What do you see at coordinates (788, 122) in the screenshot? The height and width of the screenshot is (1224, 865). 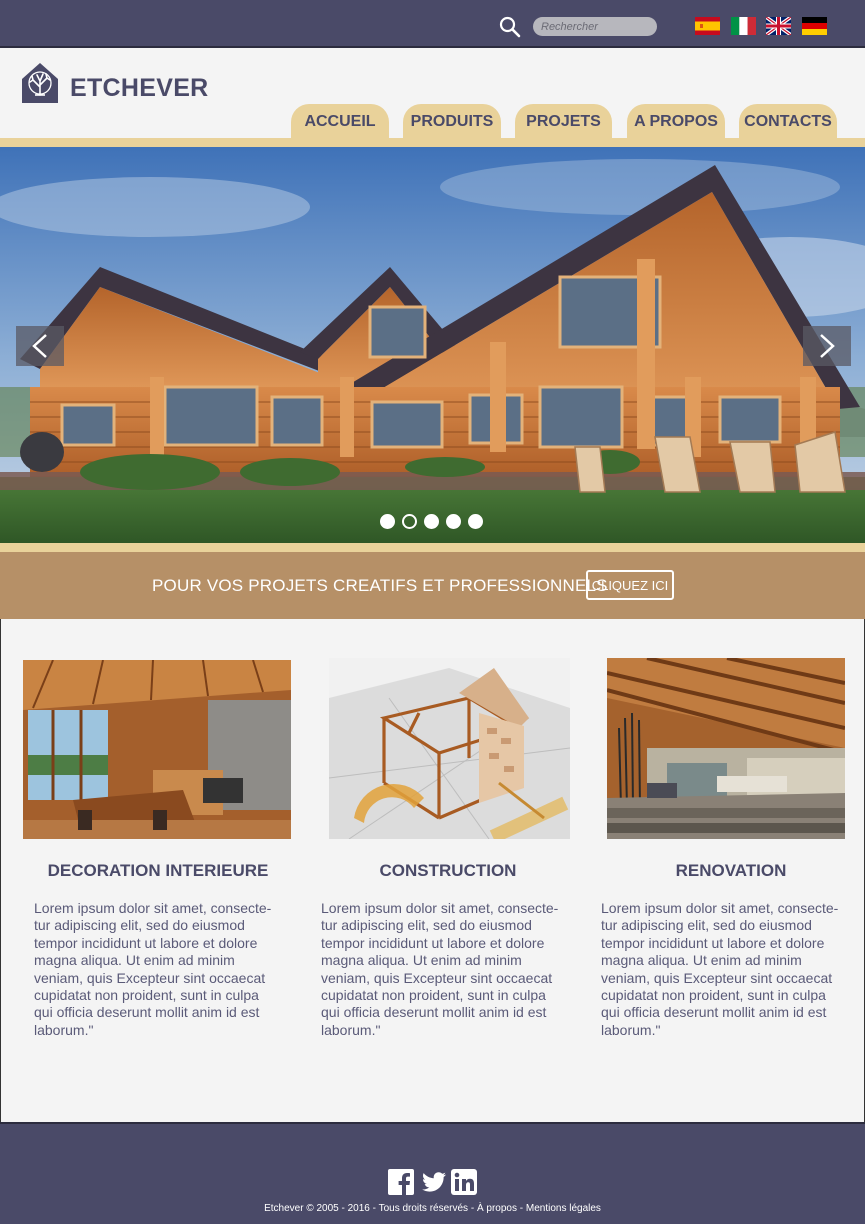 I see `nav-contacts: CONTACTS` at bounding box center [788, 122].